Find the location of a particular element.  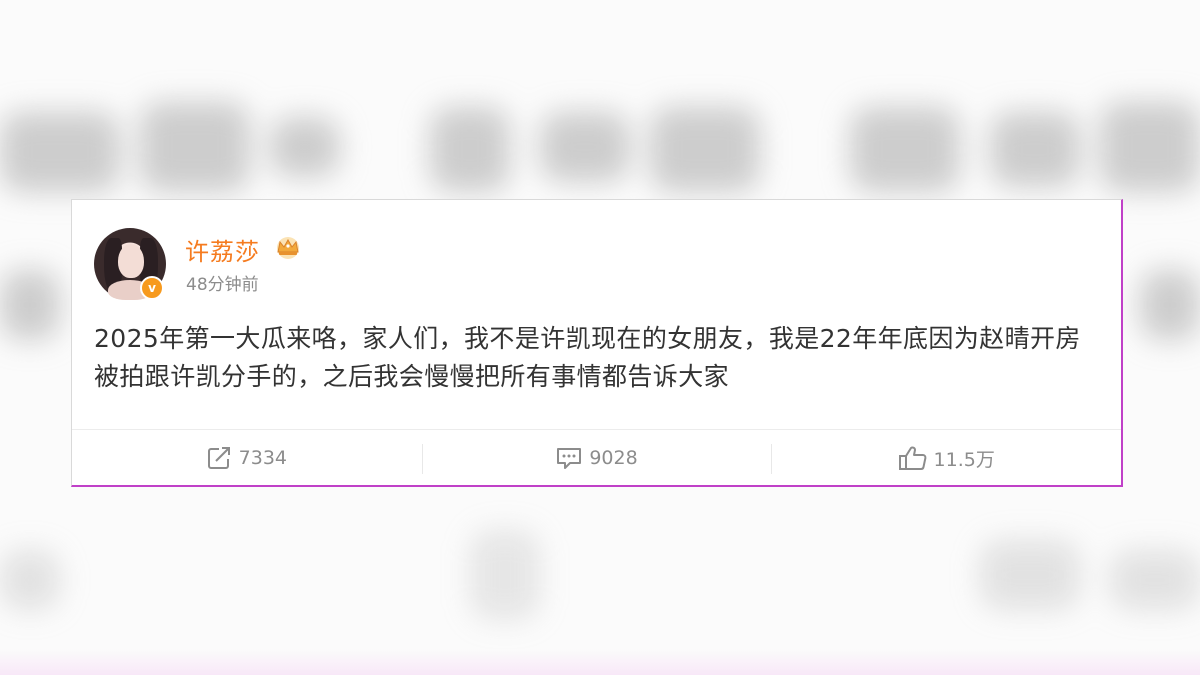

thumbs-up-icon is located at coordinates (912, 458).